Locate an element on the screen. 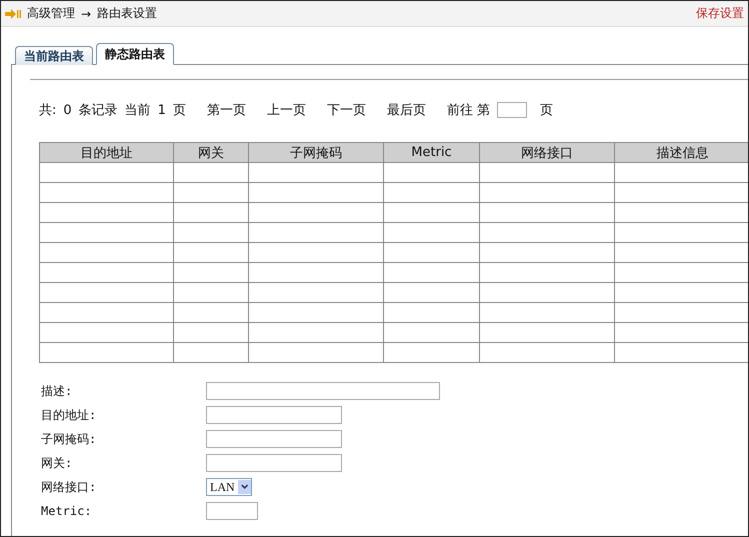 The height and width of the screenshot is (537, 749). field-label: Metric: is located at coordinates (67, 511).